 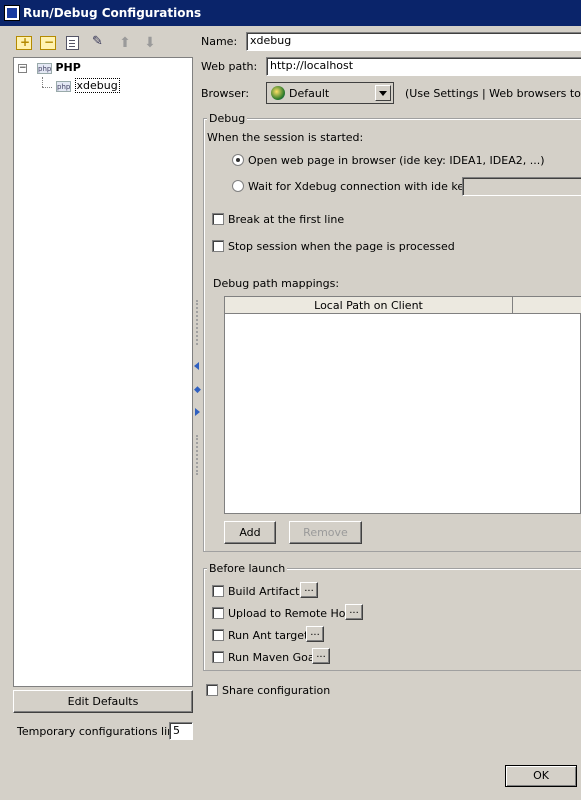 I want to click on break-first-line-checkbox, so click(x=218, y=219).